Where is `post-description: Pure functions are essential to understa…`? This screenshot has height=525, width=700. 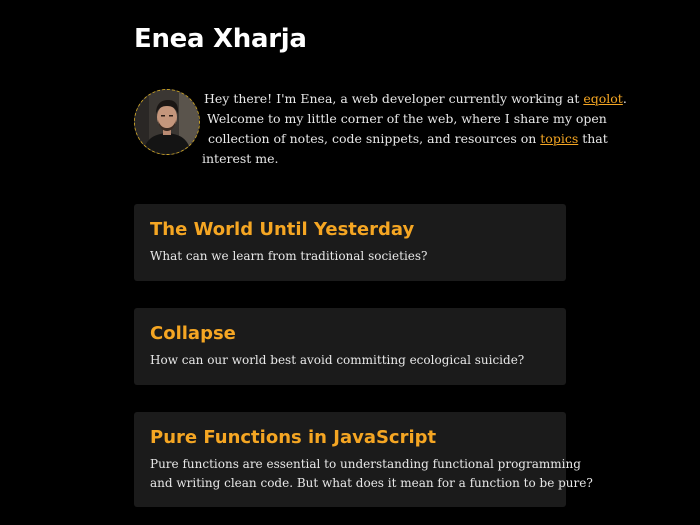 post-description: Pure functions are essential to understa… is located at coordinates (371, 474).